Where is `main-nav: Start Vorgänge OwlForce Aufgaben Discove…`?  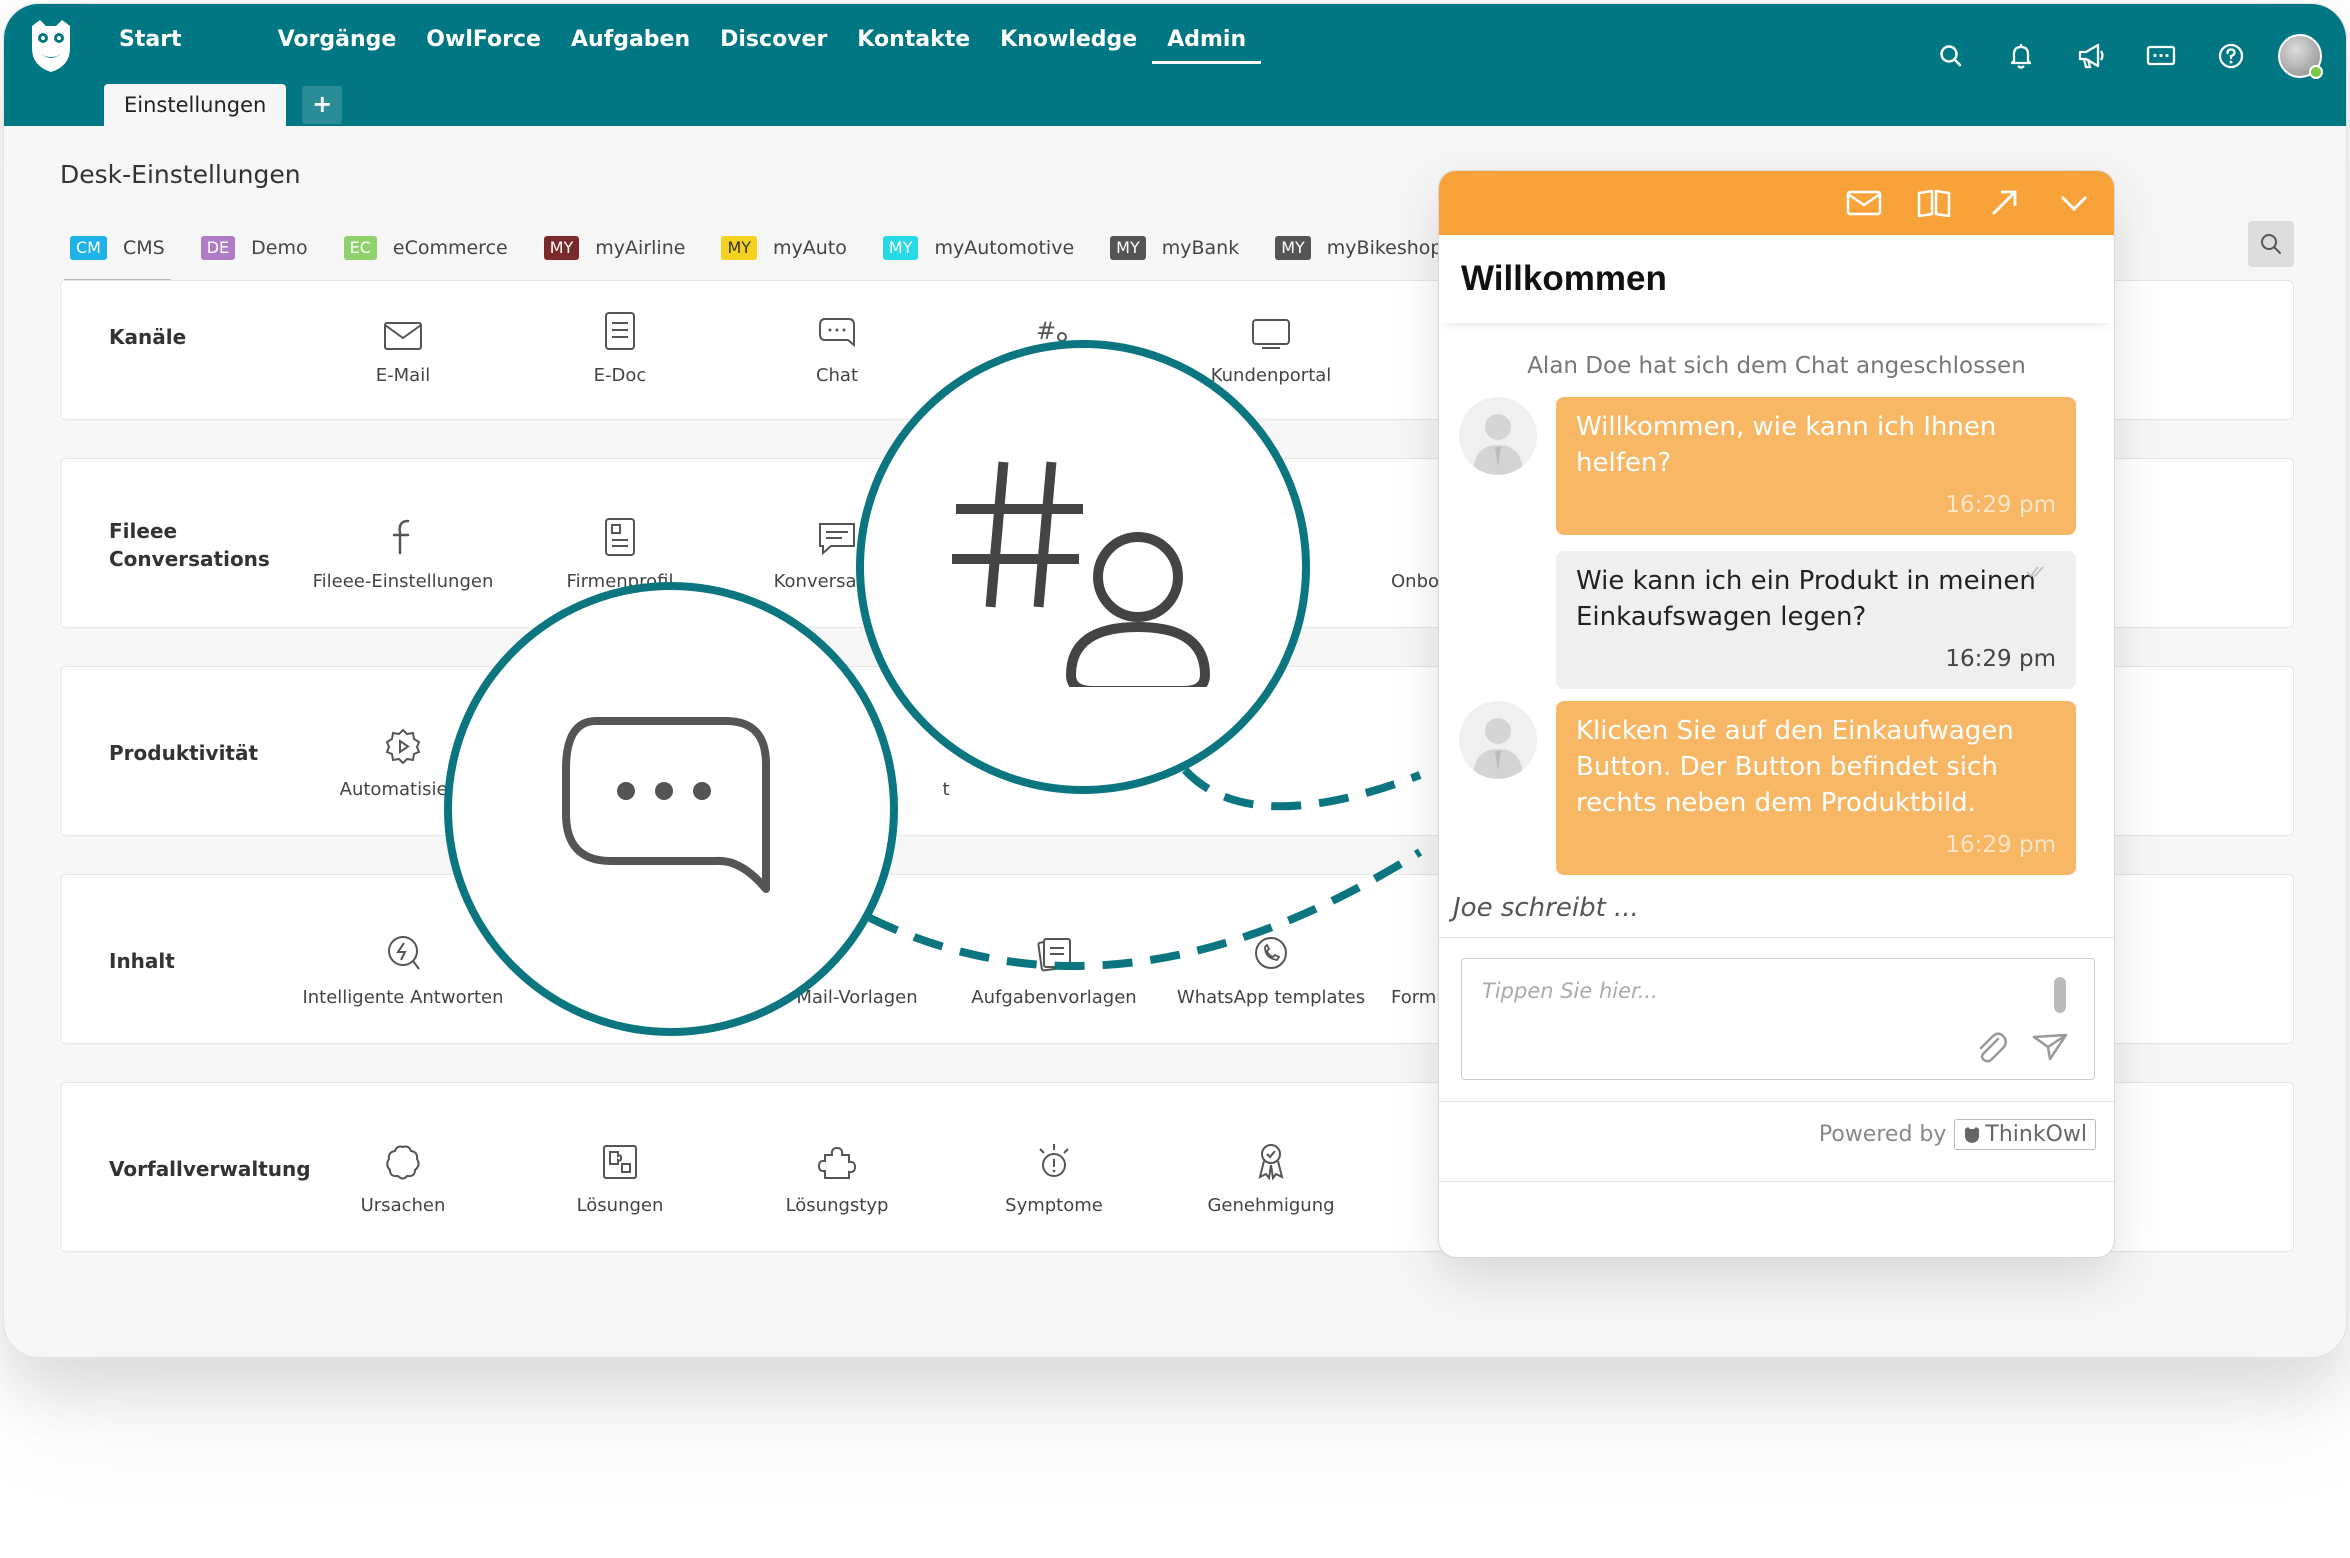 main-nav: Start Vorgänge OwlForce Aufgaben Discove… is located at coordinates (683, 46).